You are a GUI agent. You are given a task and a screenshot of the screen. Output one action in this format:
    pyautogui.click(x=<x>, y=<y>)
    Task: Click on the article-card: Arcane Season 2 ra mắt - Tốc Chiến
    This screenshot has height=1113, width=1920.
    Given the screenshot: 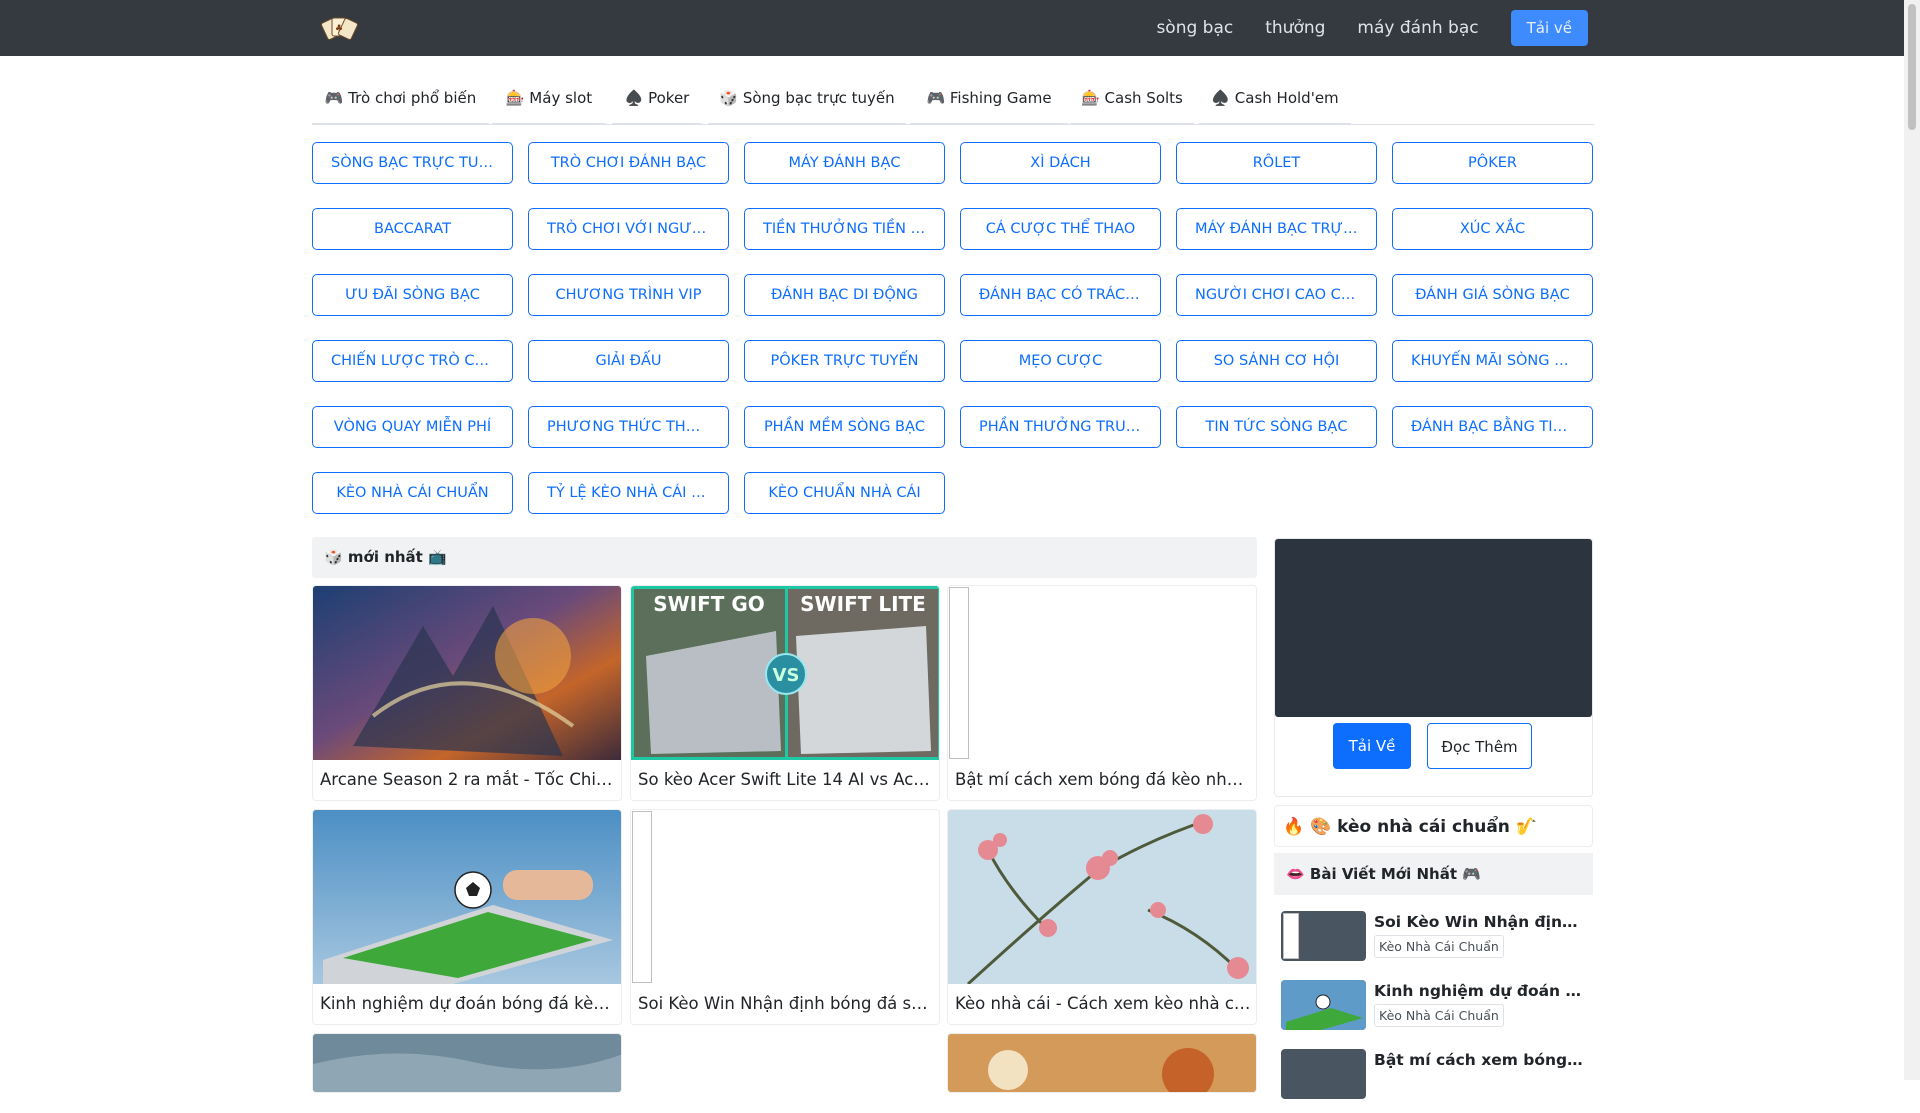 What is the action you would take?
    pyautogui.click(x=467, y=693)
    